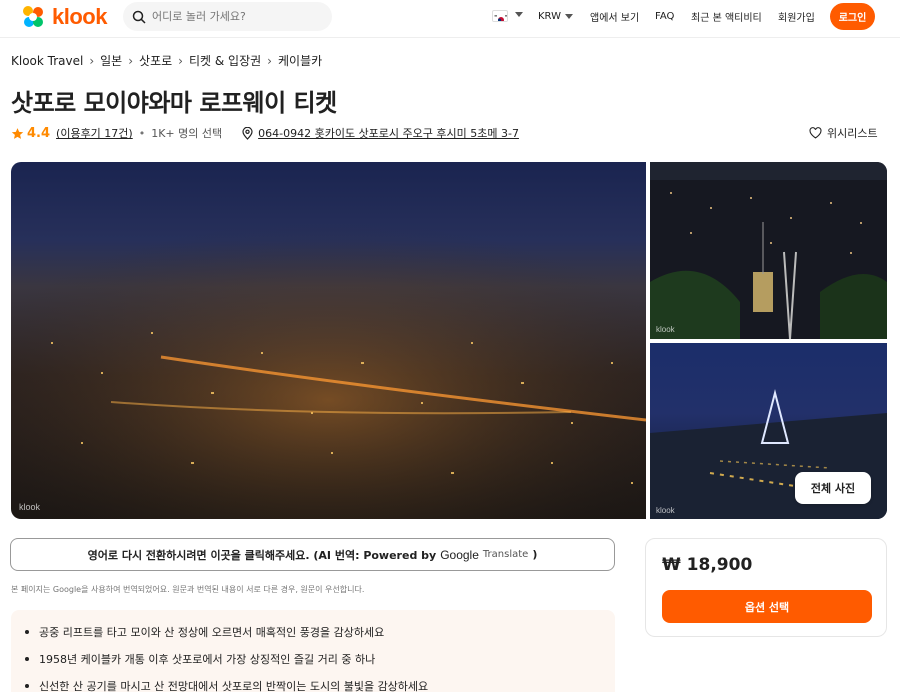  Describe the element at coordinates (519, 14) in the screenshot. I see `language-dropdown-caret` at that location.